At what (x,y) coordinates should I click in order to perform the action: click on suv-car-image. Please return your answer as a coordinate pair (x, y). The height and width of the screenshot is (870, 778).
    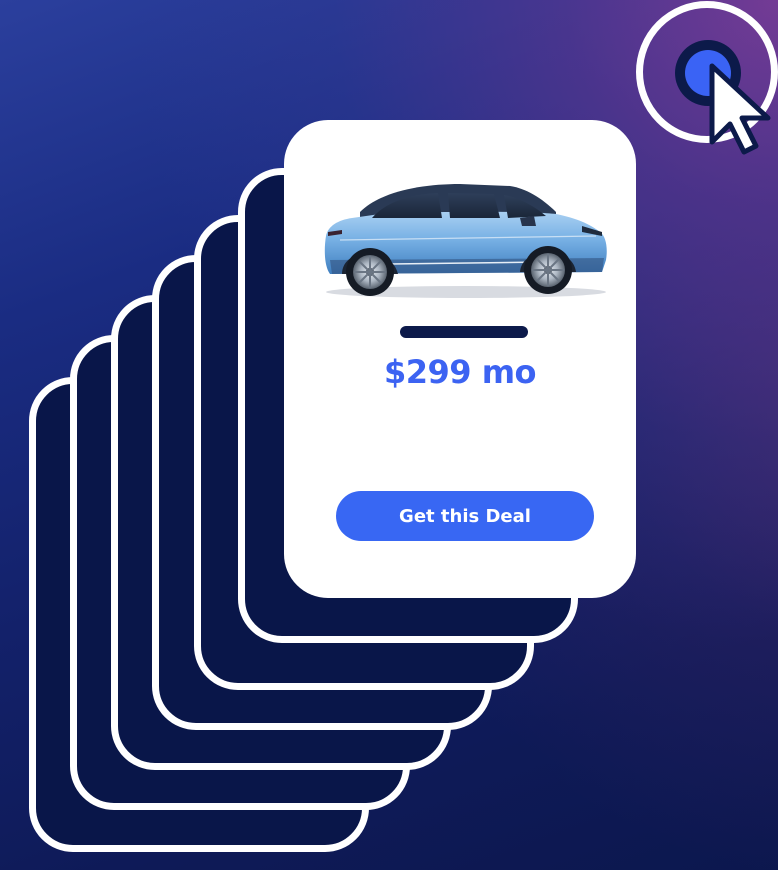
    Looking at the image, I should click on (466, 239).